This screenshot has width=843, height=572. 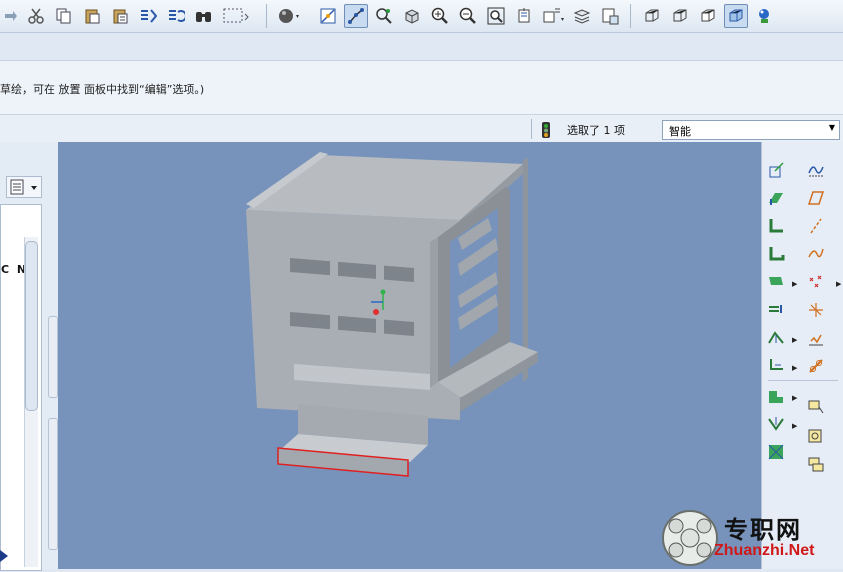 What do you see at coordinates (816, 226) in the screenshot?
I see `datum-axis-icon` at bounding box center [816, 226].